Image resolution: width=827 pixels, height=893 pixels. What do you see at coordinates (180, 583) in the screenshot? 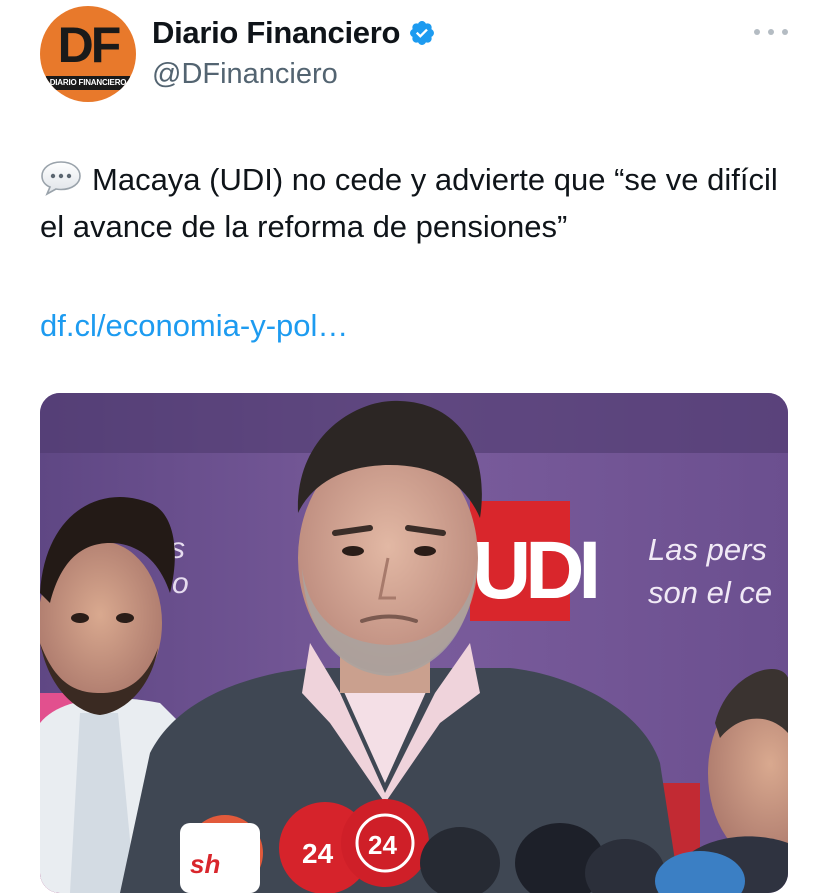
I see `backdrop-text-left-b: o` at bounding box center [180, 583].